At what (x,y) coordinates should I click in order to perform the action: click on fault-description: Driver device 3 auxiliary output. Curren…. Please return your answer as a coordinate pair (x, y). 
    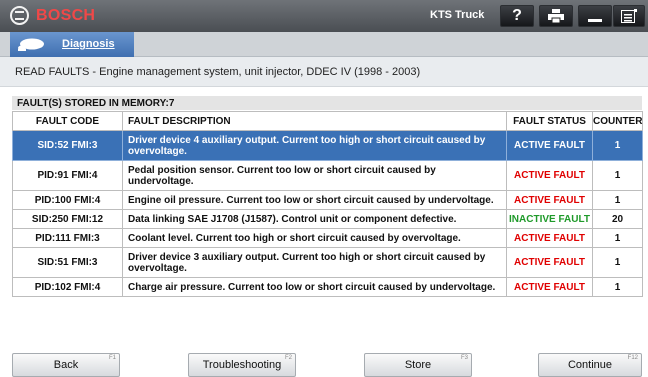
    Looking at the image, I should click on (314, 262).